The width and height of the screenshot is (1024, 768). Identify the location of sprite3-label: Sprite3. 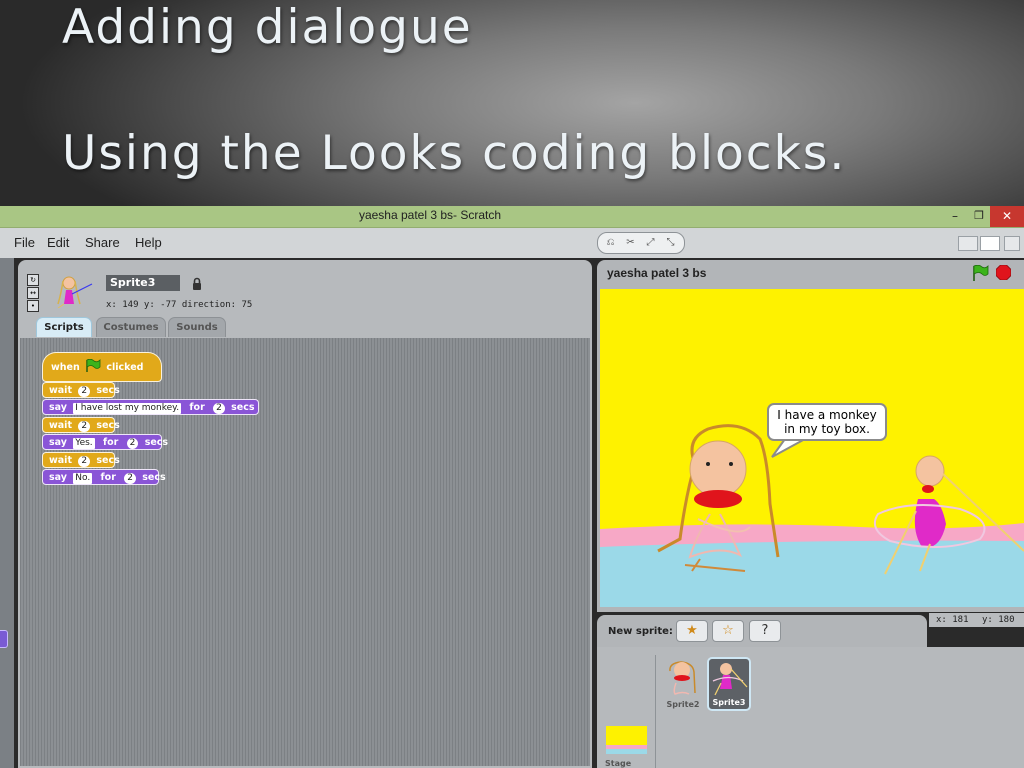
(729, 702).